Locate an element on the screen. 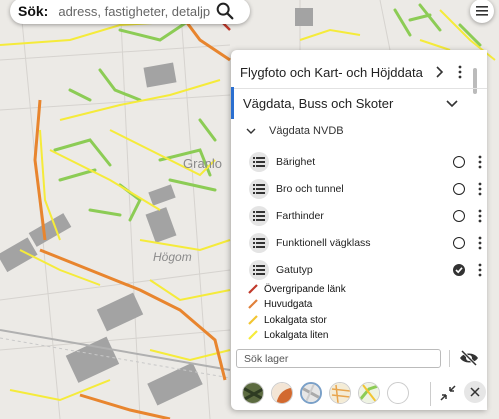 This screenshot has height=419, width=499. legend-item: Övergripande länk is located at coordinates (297, 289).